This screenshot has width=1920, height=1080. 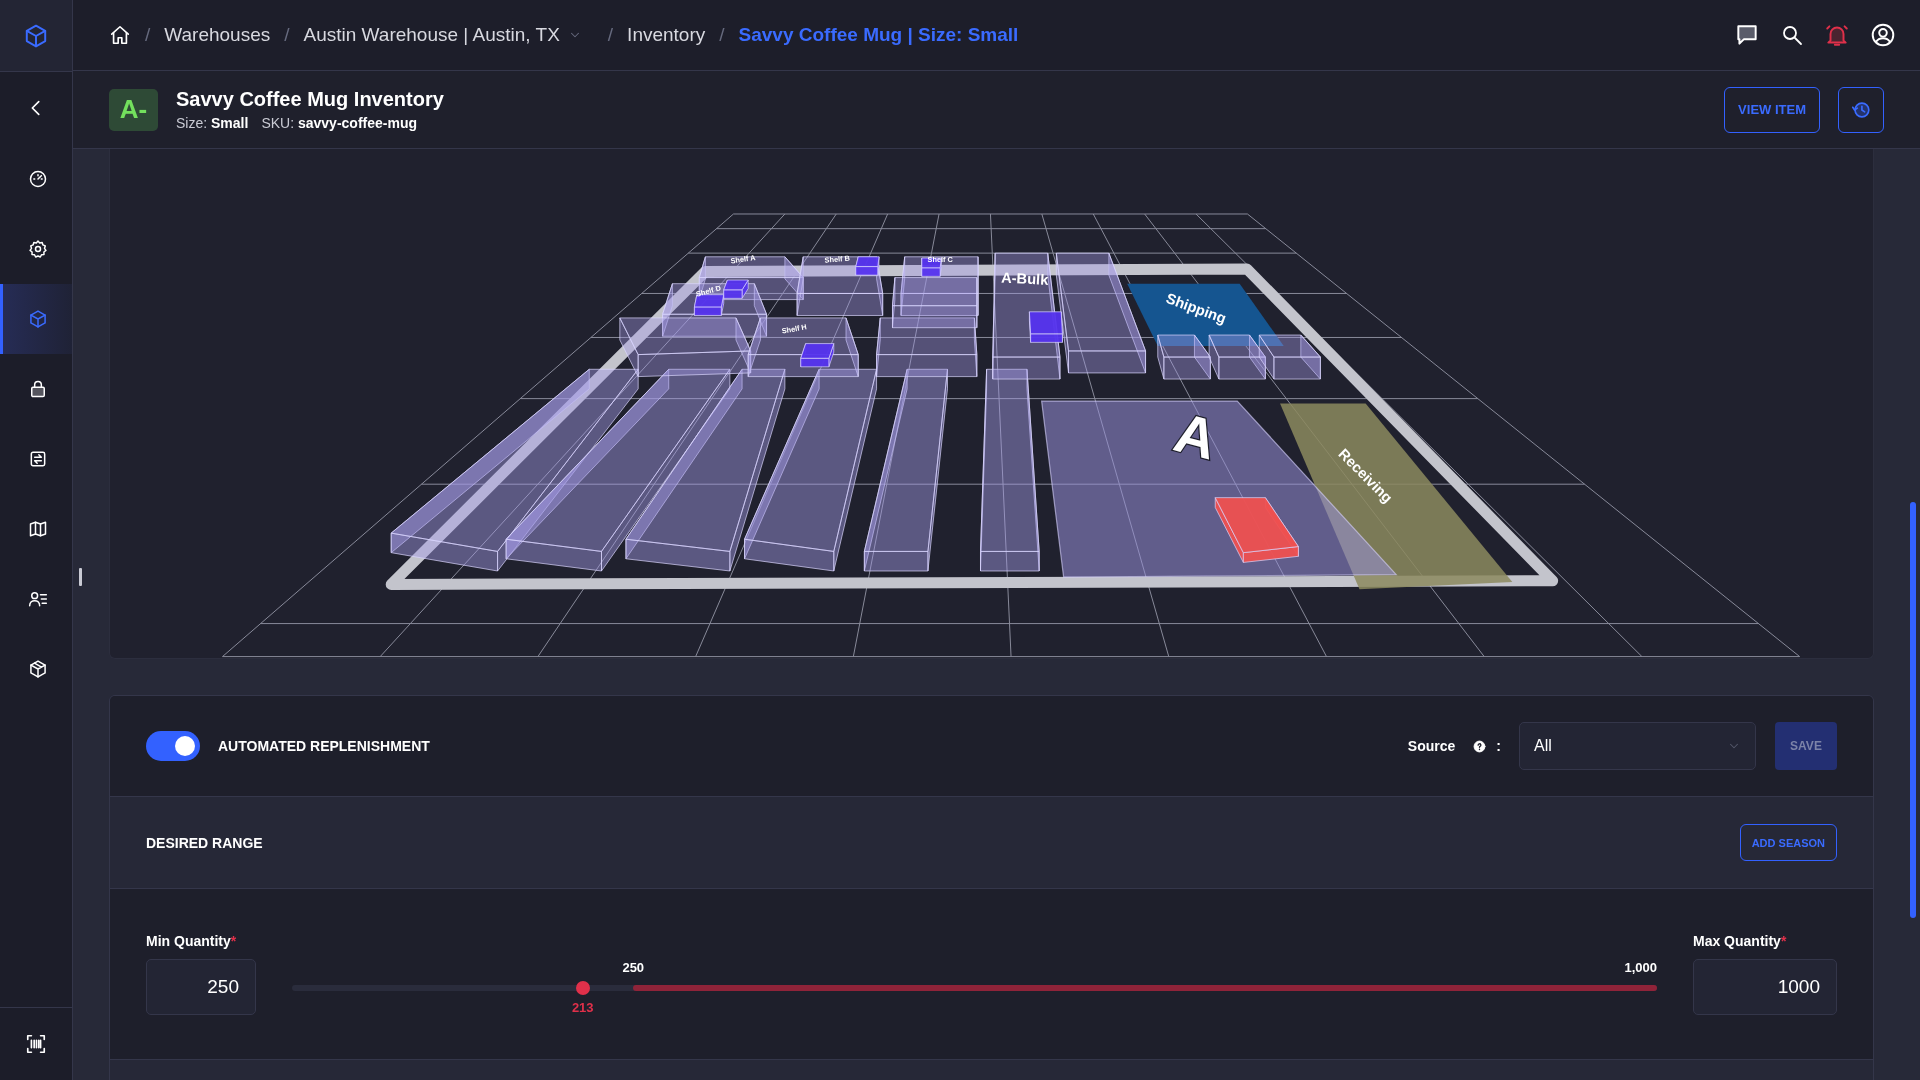 I want to click on zone-marker-letter: A, so click(x=1196, y=436).